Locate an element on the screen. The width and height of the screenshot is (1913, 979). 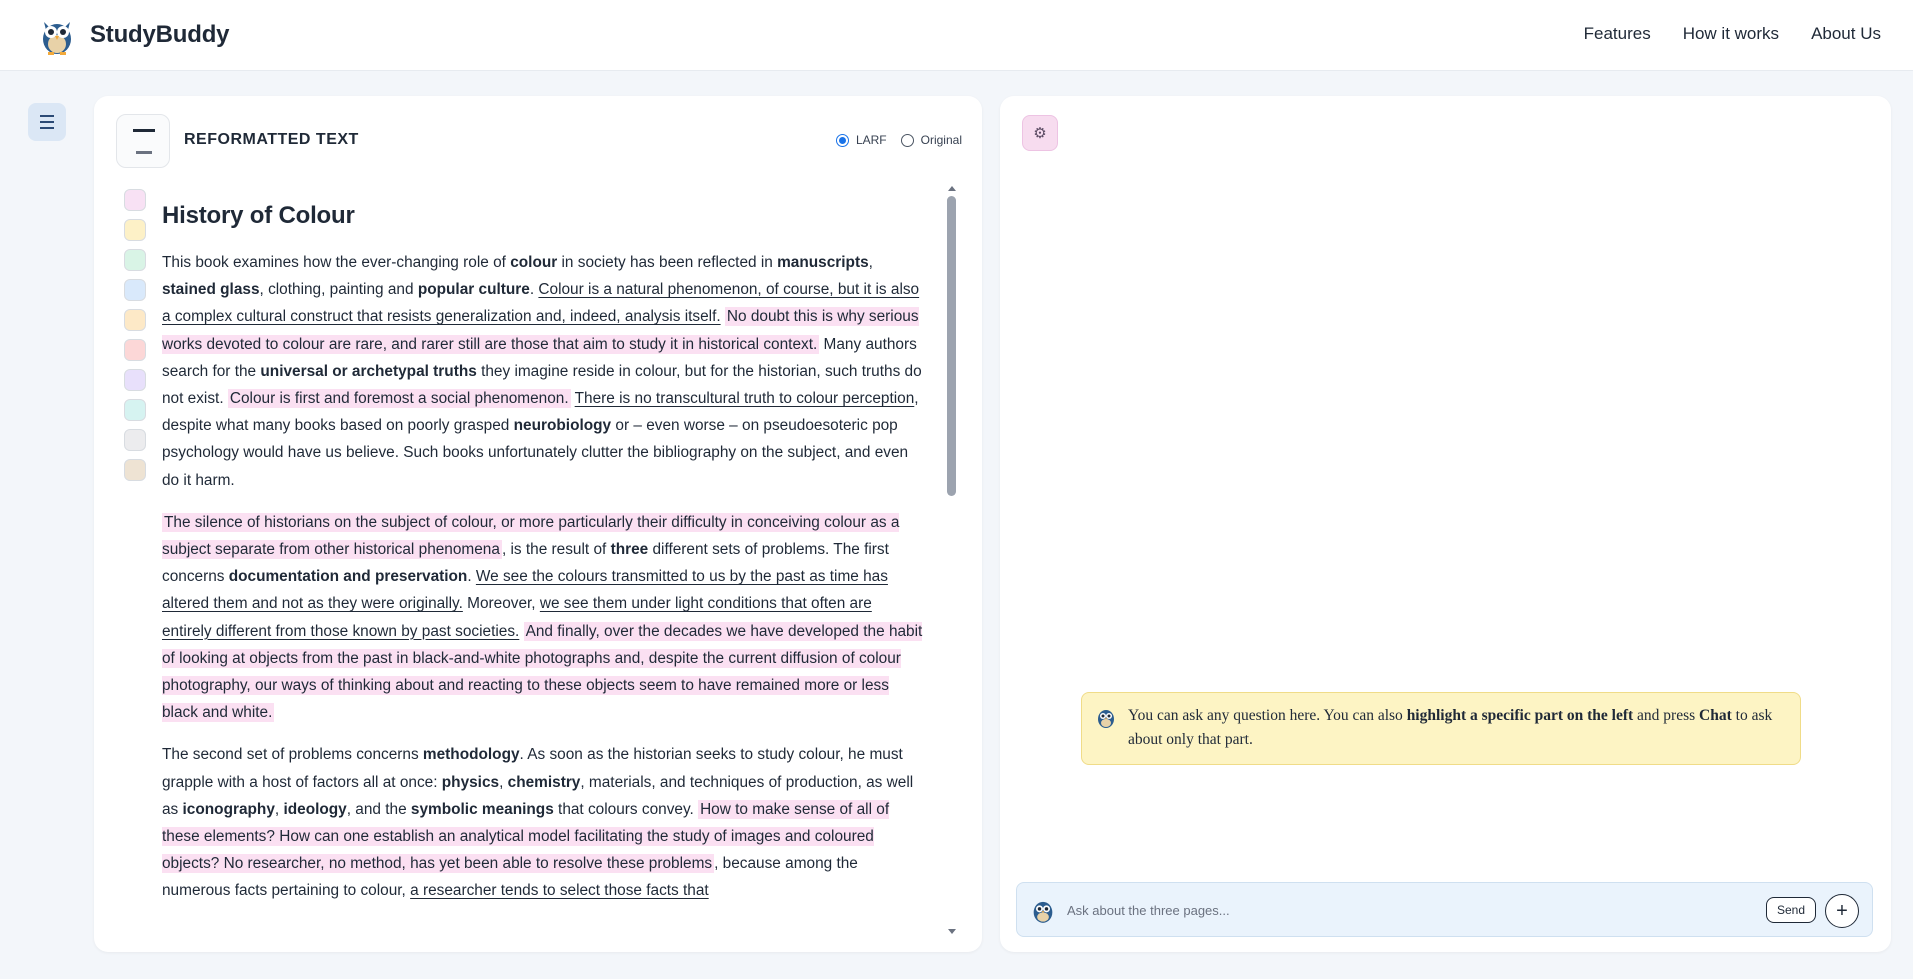
document-icon is located at coordinates (143, 141).